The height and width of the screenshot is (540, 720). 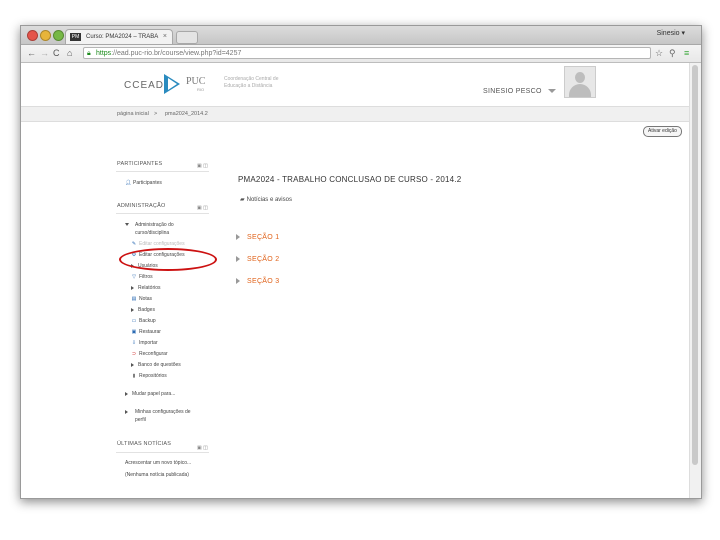 I want to click on search-icon: ⚲, so click(x=672, y=53).